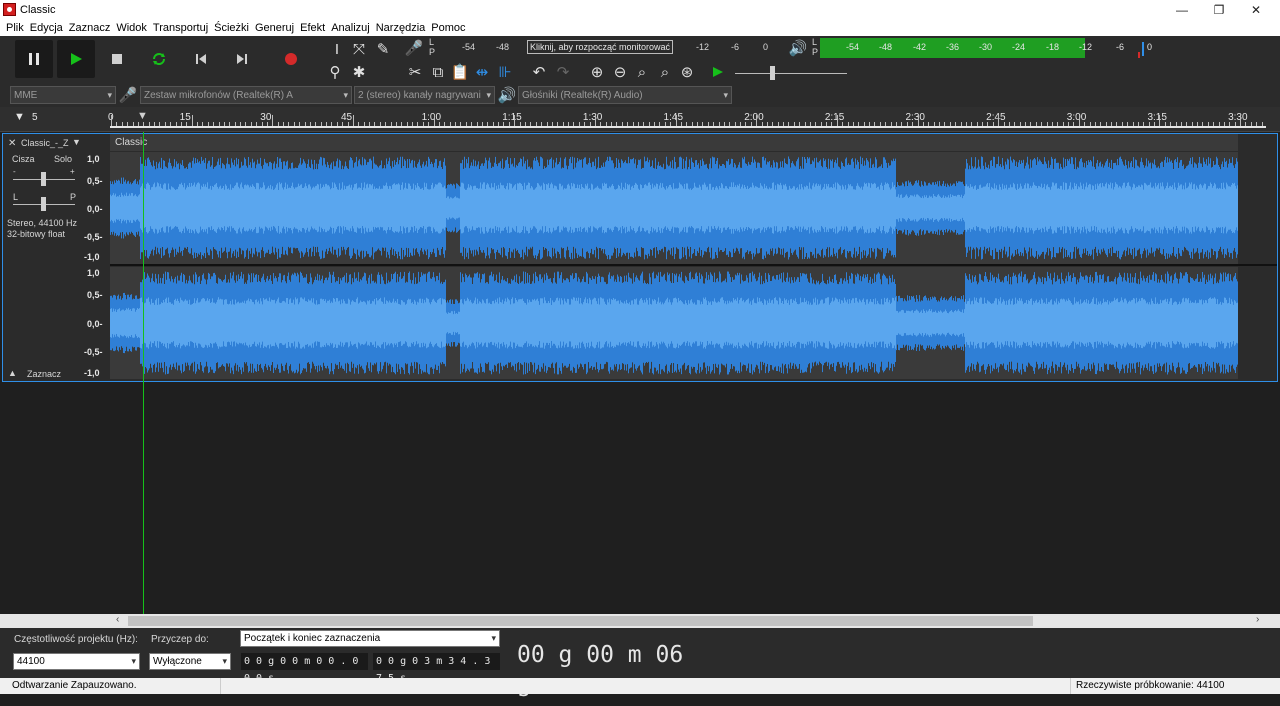 This screenshot has width=1280, height=706. What do you see at coordinates (414, 48) in the screenshot?
I see `record-meter-button: 🎤` at bounding box center [414, 48].